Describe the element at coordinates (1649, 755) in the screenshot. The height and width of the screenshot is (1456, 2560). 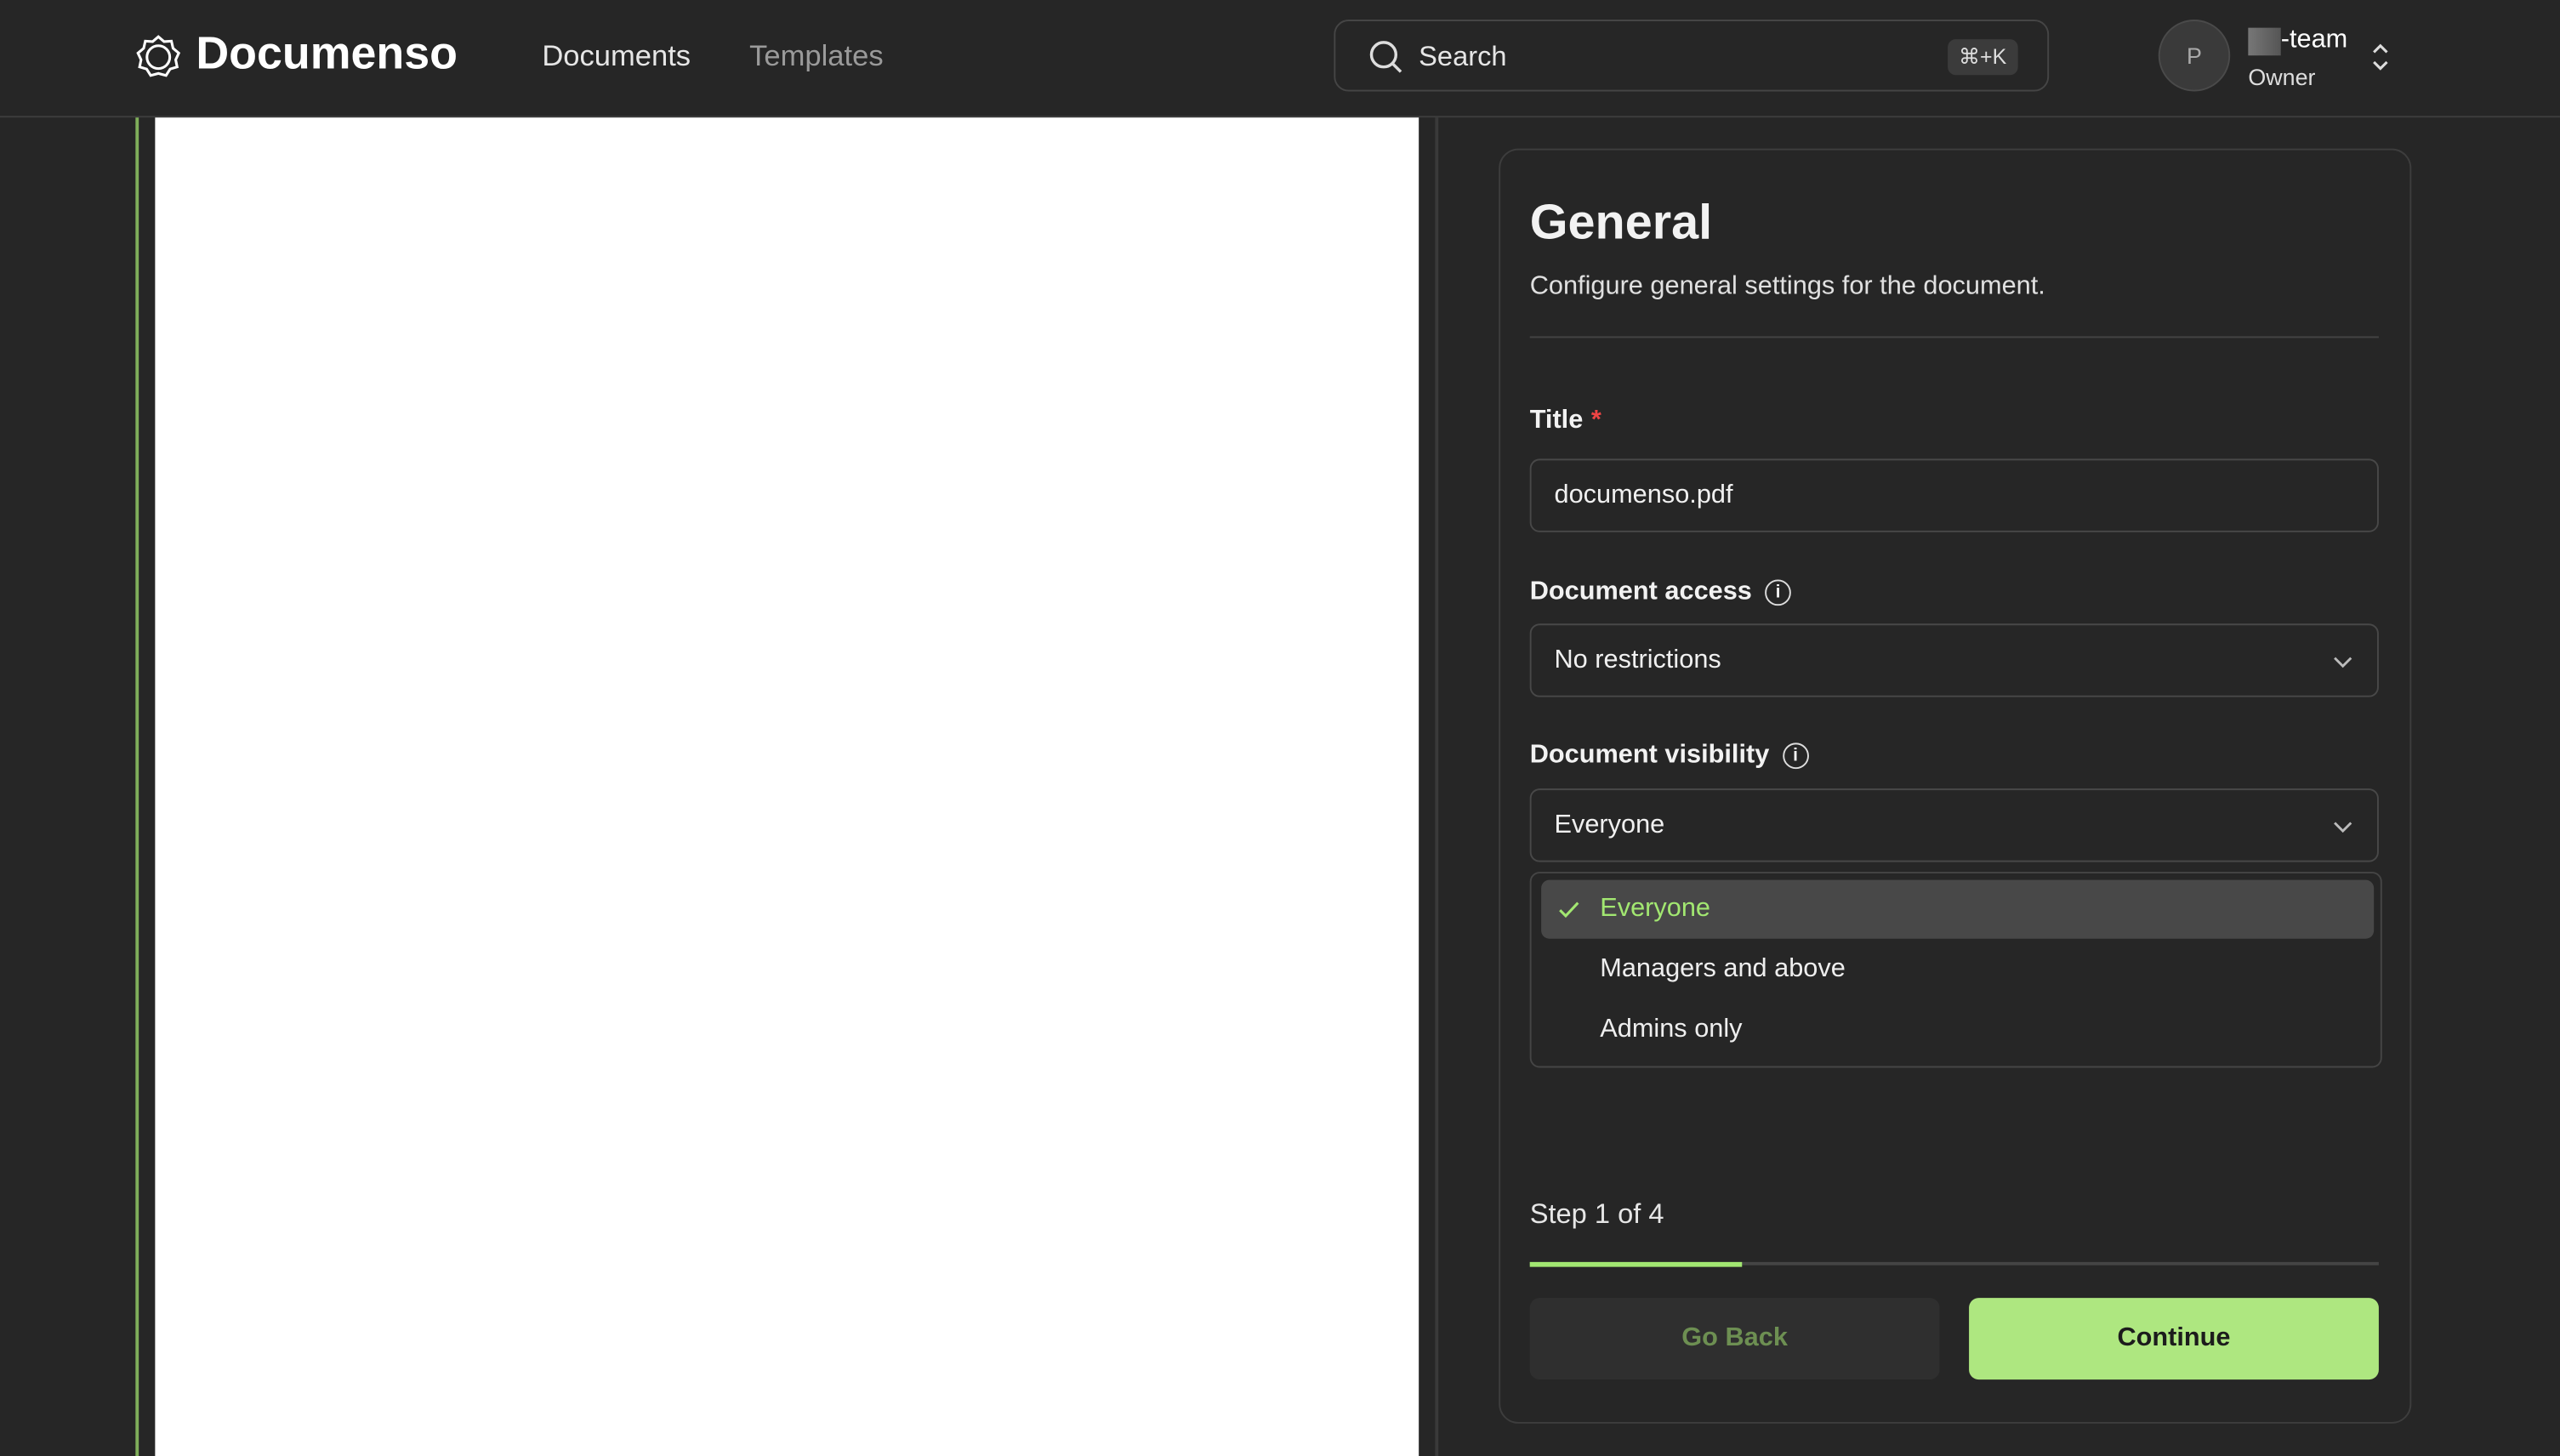
I see `visibility-label-text: Document visibility` at that location.